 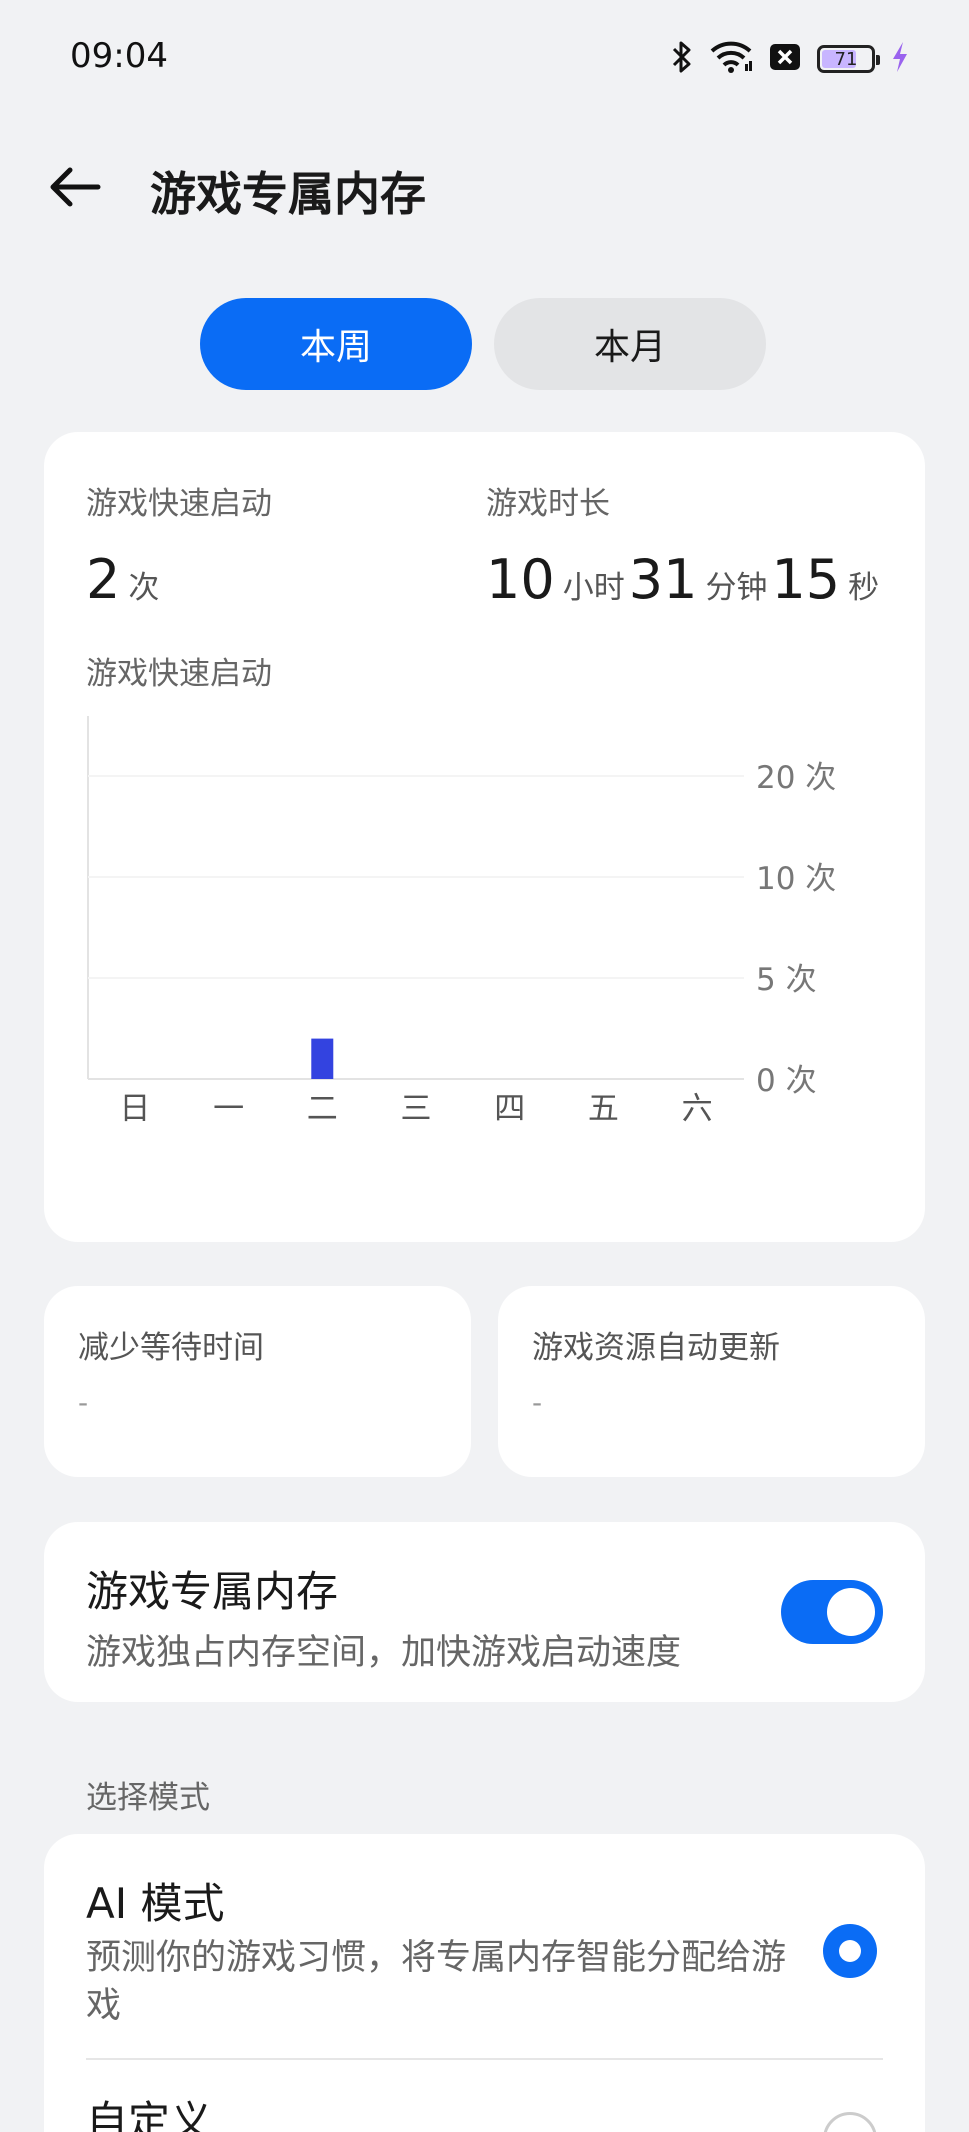 I want to click on chart-x-tick-label: 日, so click(x=134, y=1109).